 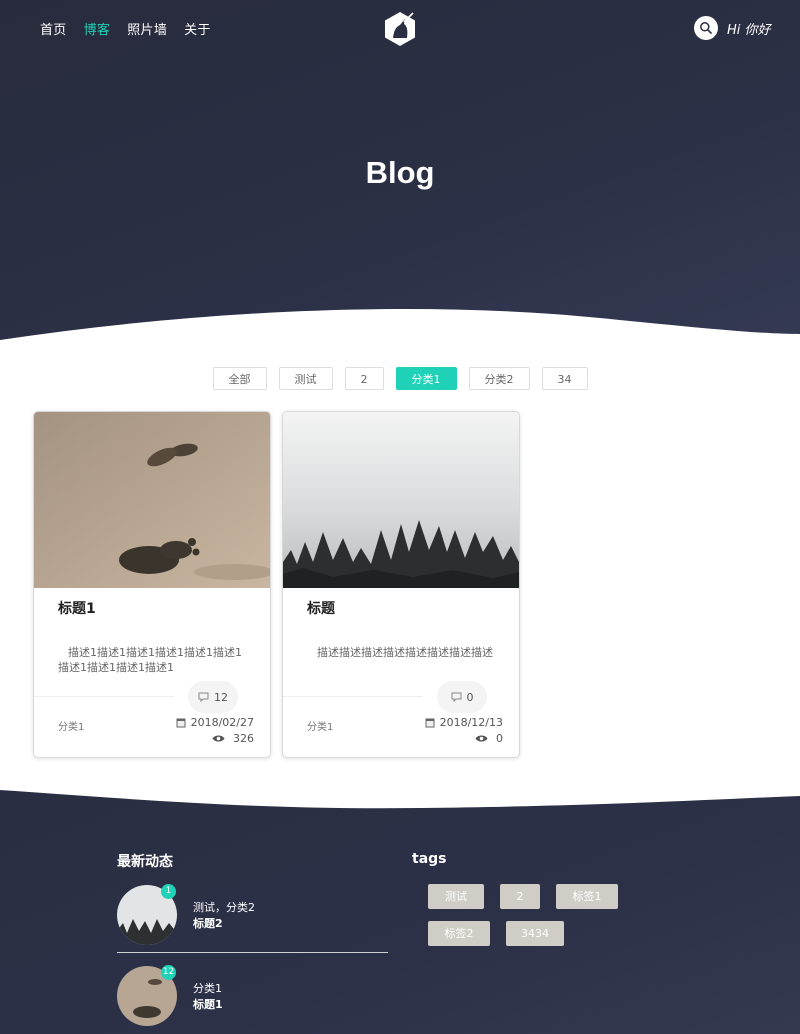 I want to click on activity-title: 标题2, so click(x=208, y=923).